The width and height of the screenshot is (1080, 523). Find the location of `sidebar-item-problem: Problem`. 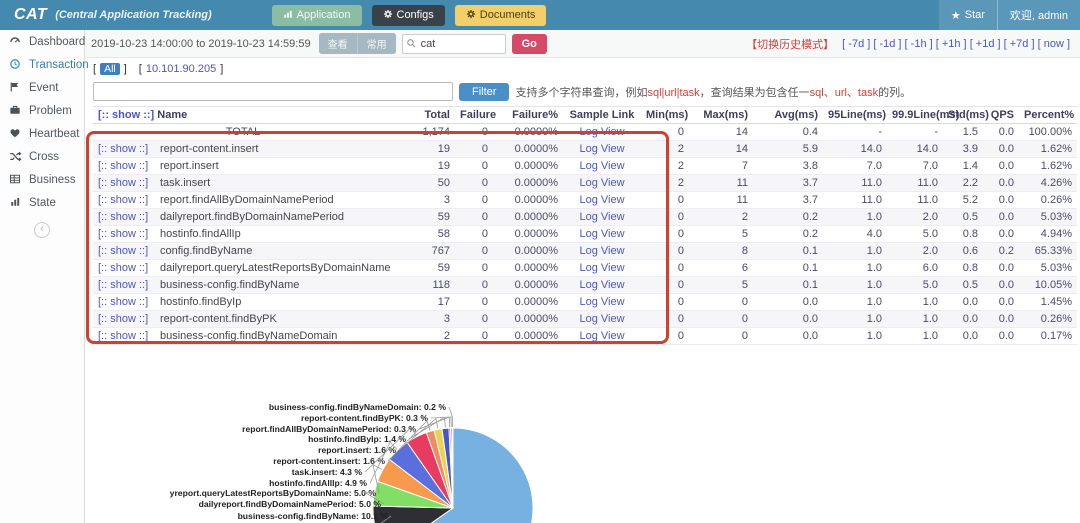

sidebar-item-problem: Problem is located at coordinates (42, 110).